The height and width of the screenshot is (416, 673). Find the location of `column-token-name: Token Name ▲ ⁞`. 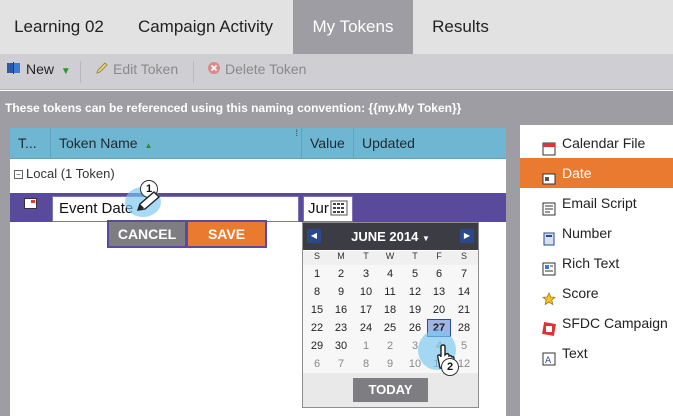

column-token-name: Token Name ▲ ⁞ is located at coordinates (176, 143).